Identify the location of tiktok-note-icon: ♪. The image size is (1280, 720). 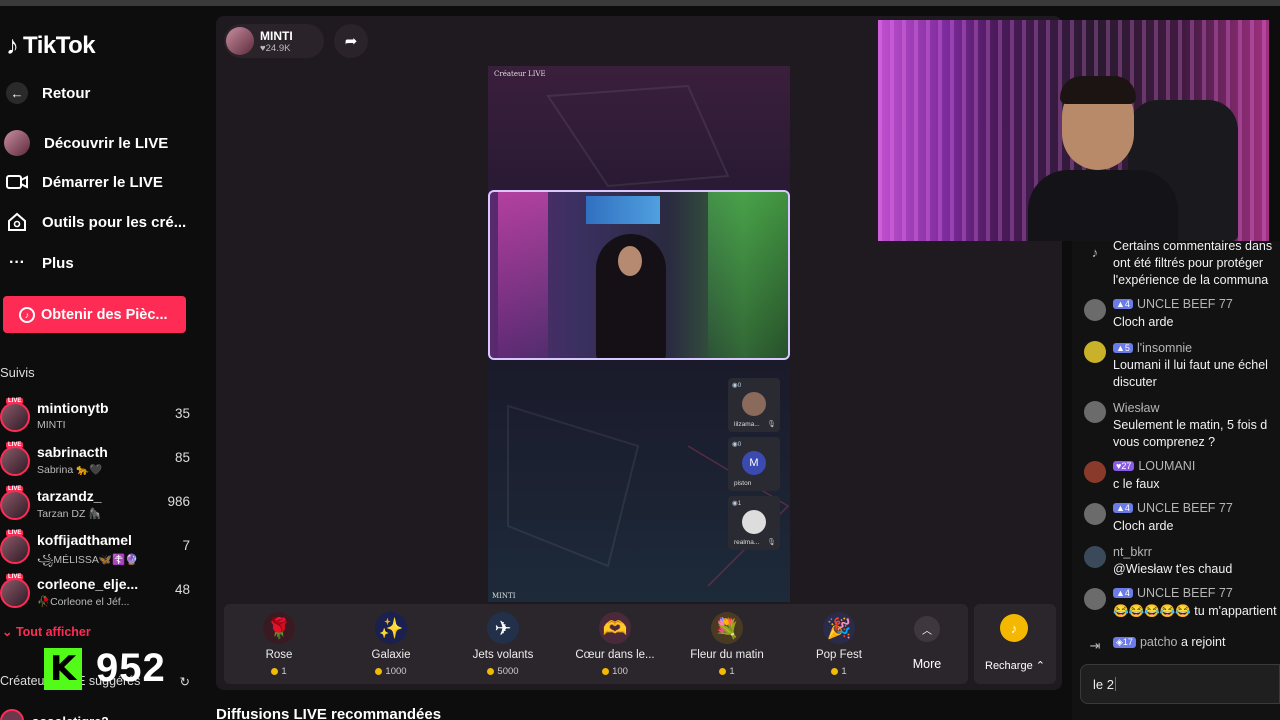
(12, 45).